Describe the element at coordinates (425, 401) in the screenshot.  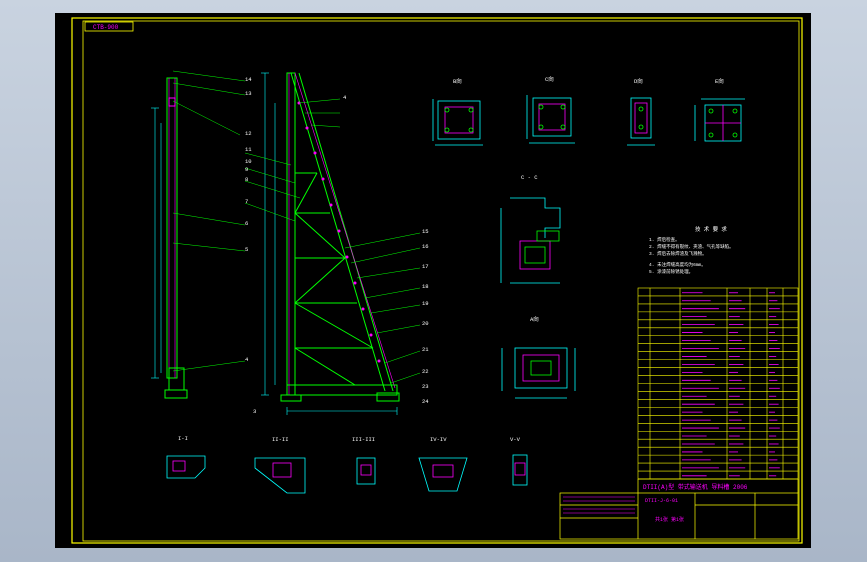
I see `callout-number-right: 24` at that location.